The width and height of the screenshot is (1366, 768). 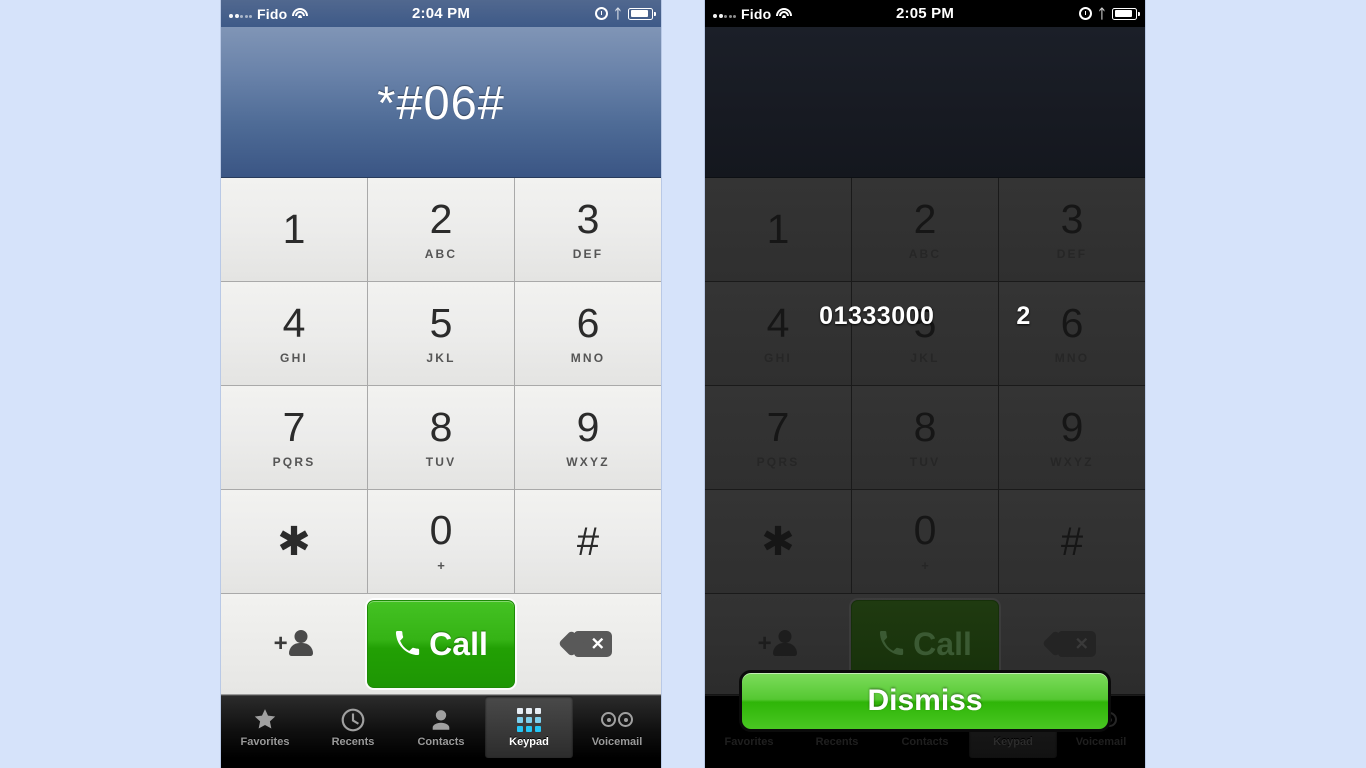 What do you see at coordinates (1072, 253) in the screenshot?
I see `key-letters: DEF` at bounding box center [1072, 253].